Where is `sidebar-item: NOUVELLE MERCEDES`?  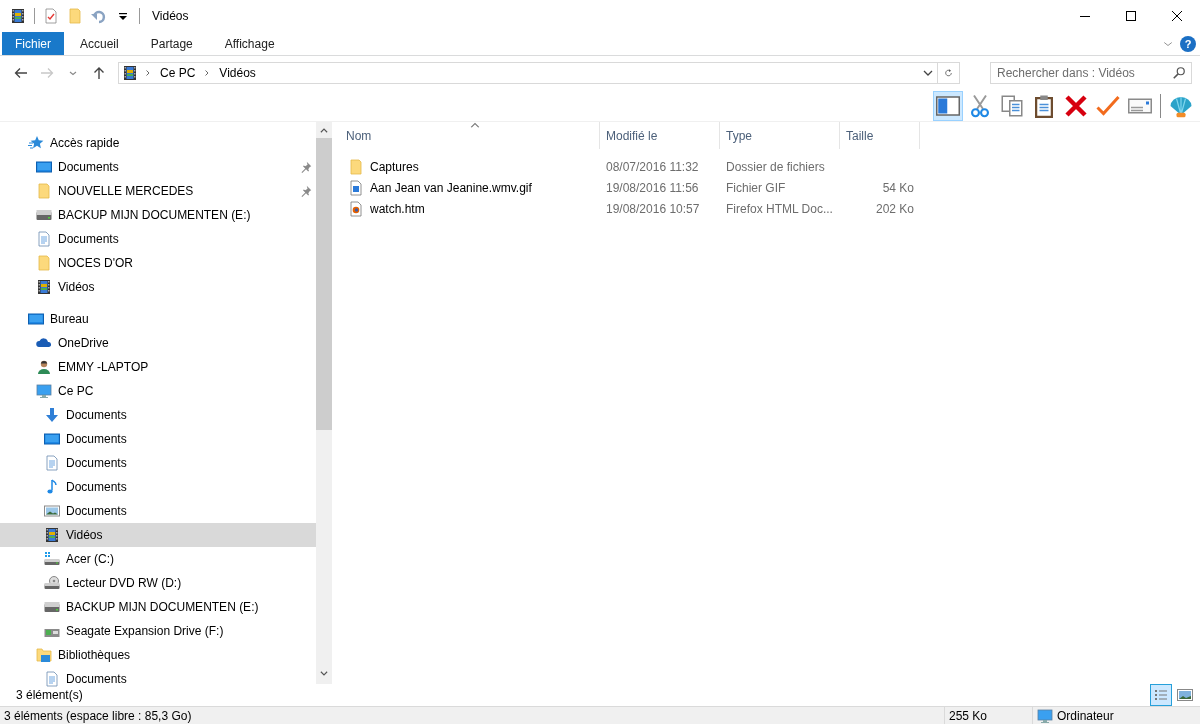
sidebar-item: NOUVELLE MERCEDES is located at coordinates (158, 191).